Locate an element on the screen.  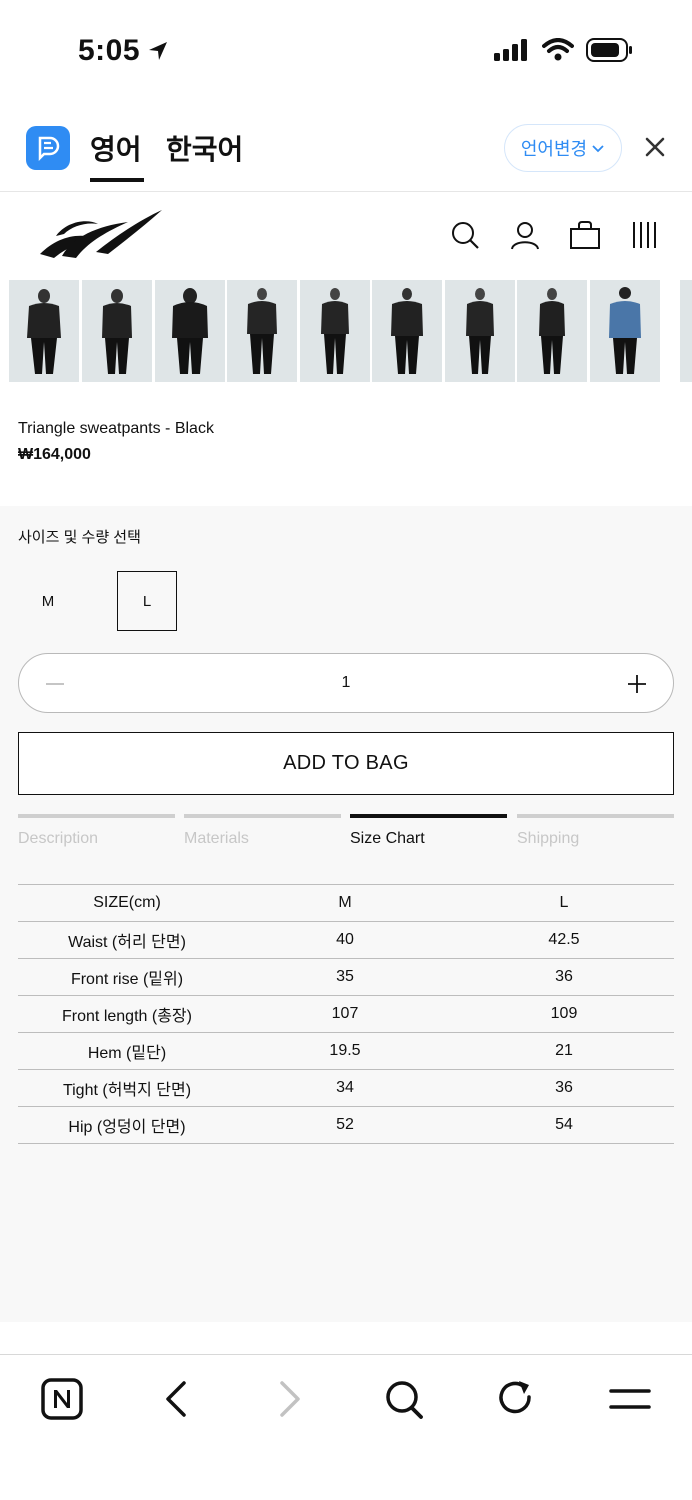
change-language-button: 언어변경 is located at coordinates (563, 148).